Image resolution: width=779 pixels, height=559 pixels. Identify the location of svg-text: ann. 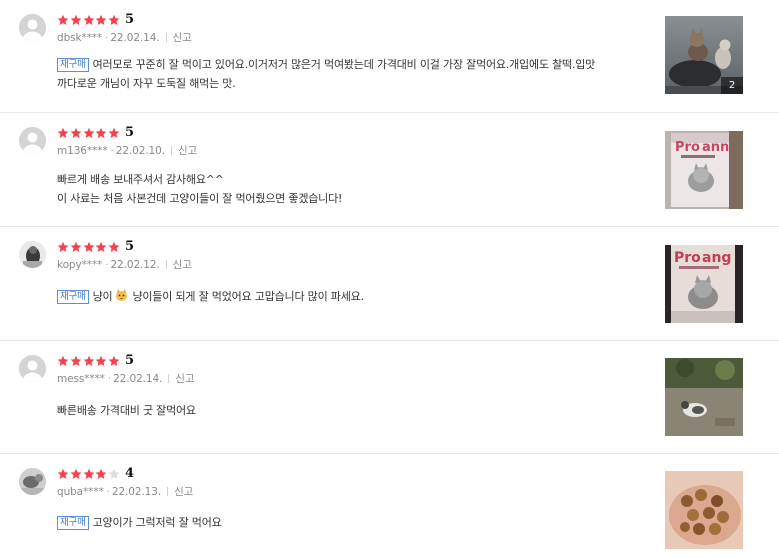
(715, 147).